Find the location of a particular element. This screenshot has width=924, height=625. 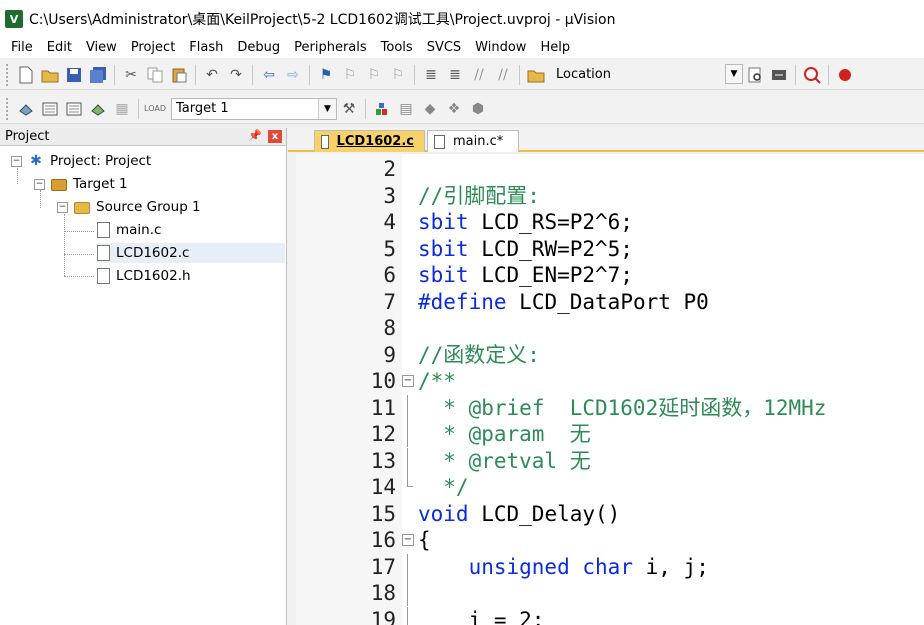

tree-item-file: LCD1602.h is located at coordinates (144, 276).